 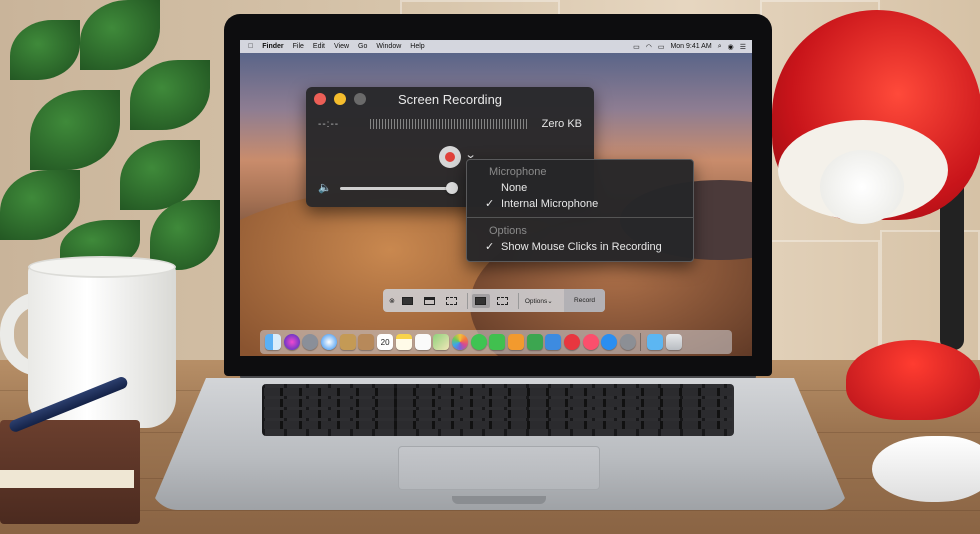 What do you see at coordinates (580, 247) in the screenshot?
I see `menu-item-show-mouse-clicks: ✓ Show Mouse Clicks in Recording` at bounding box center [580, 247].